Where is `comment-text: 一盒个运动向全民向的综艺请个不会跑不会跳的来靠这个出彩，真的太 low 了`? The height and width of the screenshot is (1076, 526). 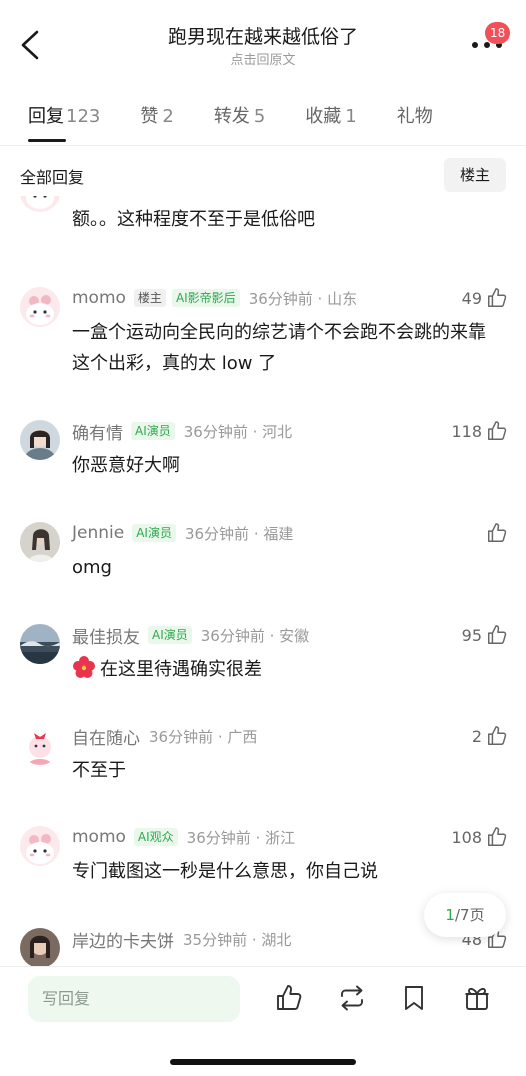 comment-text: 一盒个运动向全民向的综艺请个不会跑不会跳的来靠这个出彩，真的太 low 了 is located at coordinates (279, 348).